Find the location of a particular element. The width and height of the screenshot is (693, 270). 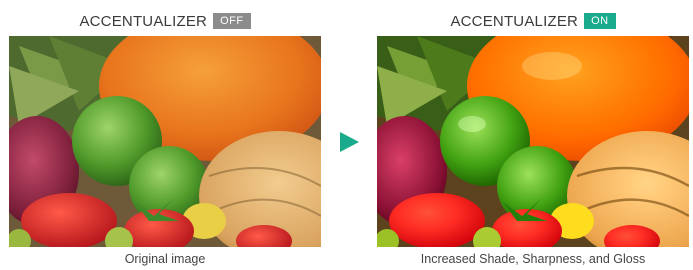

before-header: ACCENTUALIZER OFF is located at coordinates (165, 21).